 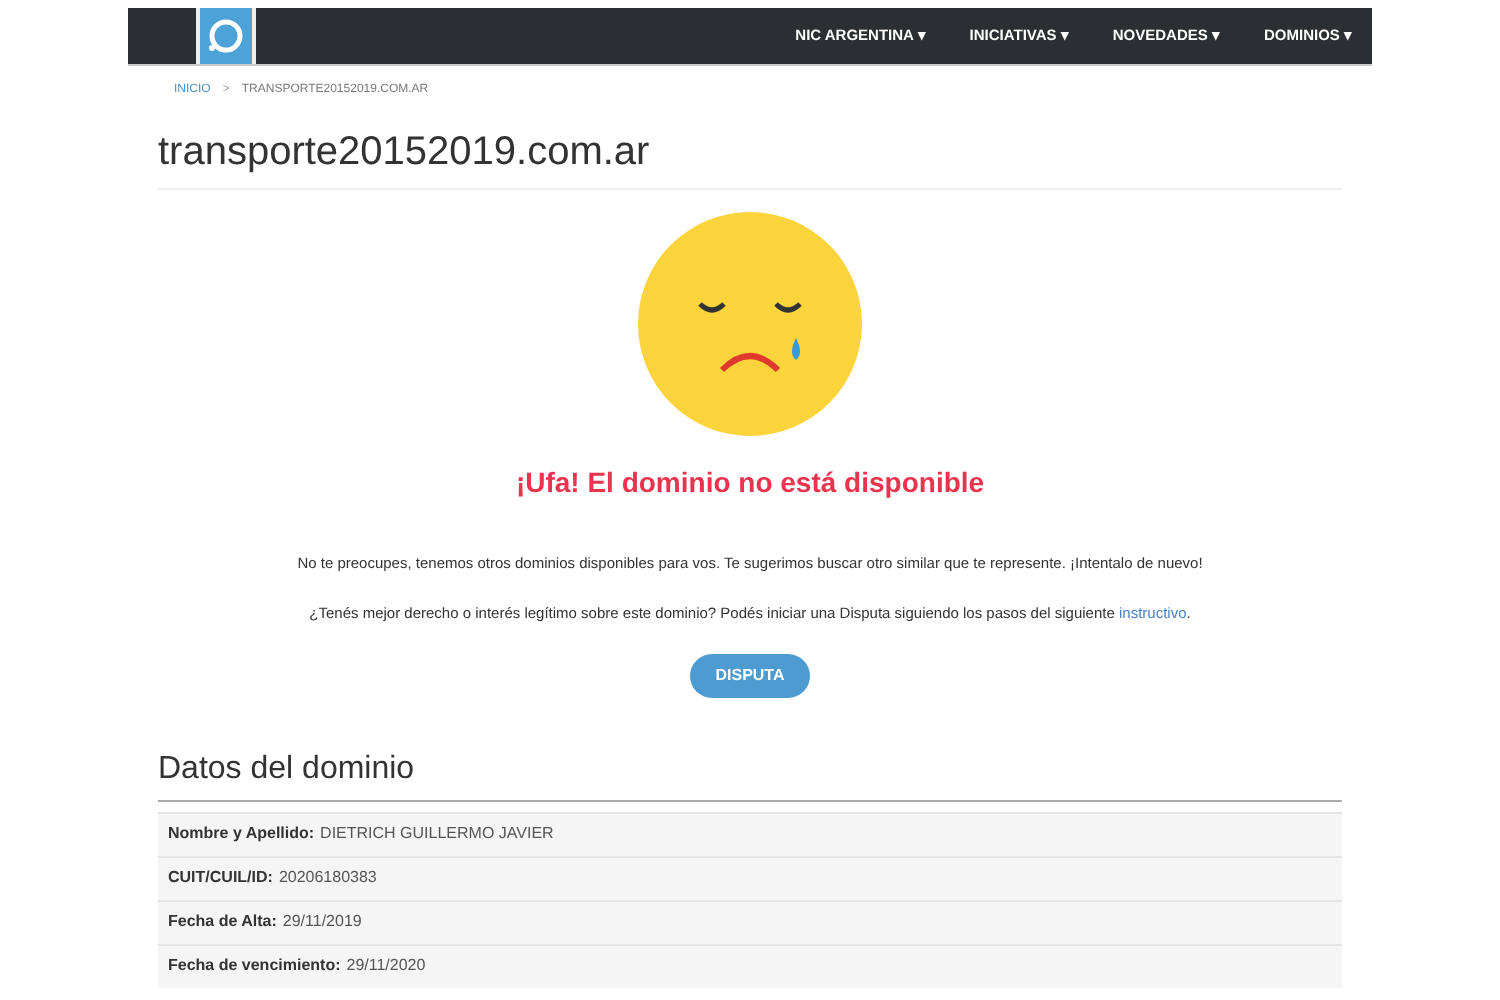 What do you see at coordinates (327, 878) in the screenshot?
I see `field-value: 20206180383` at bounding box center [327, 878].